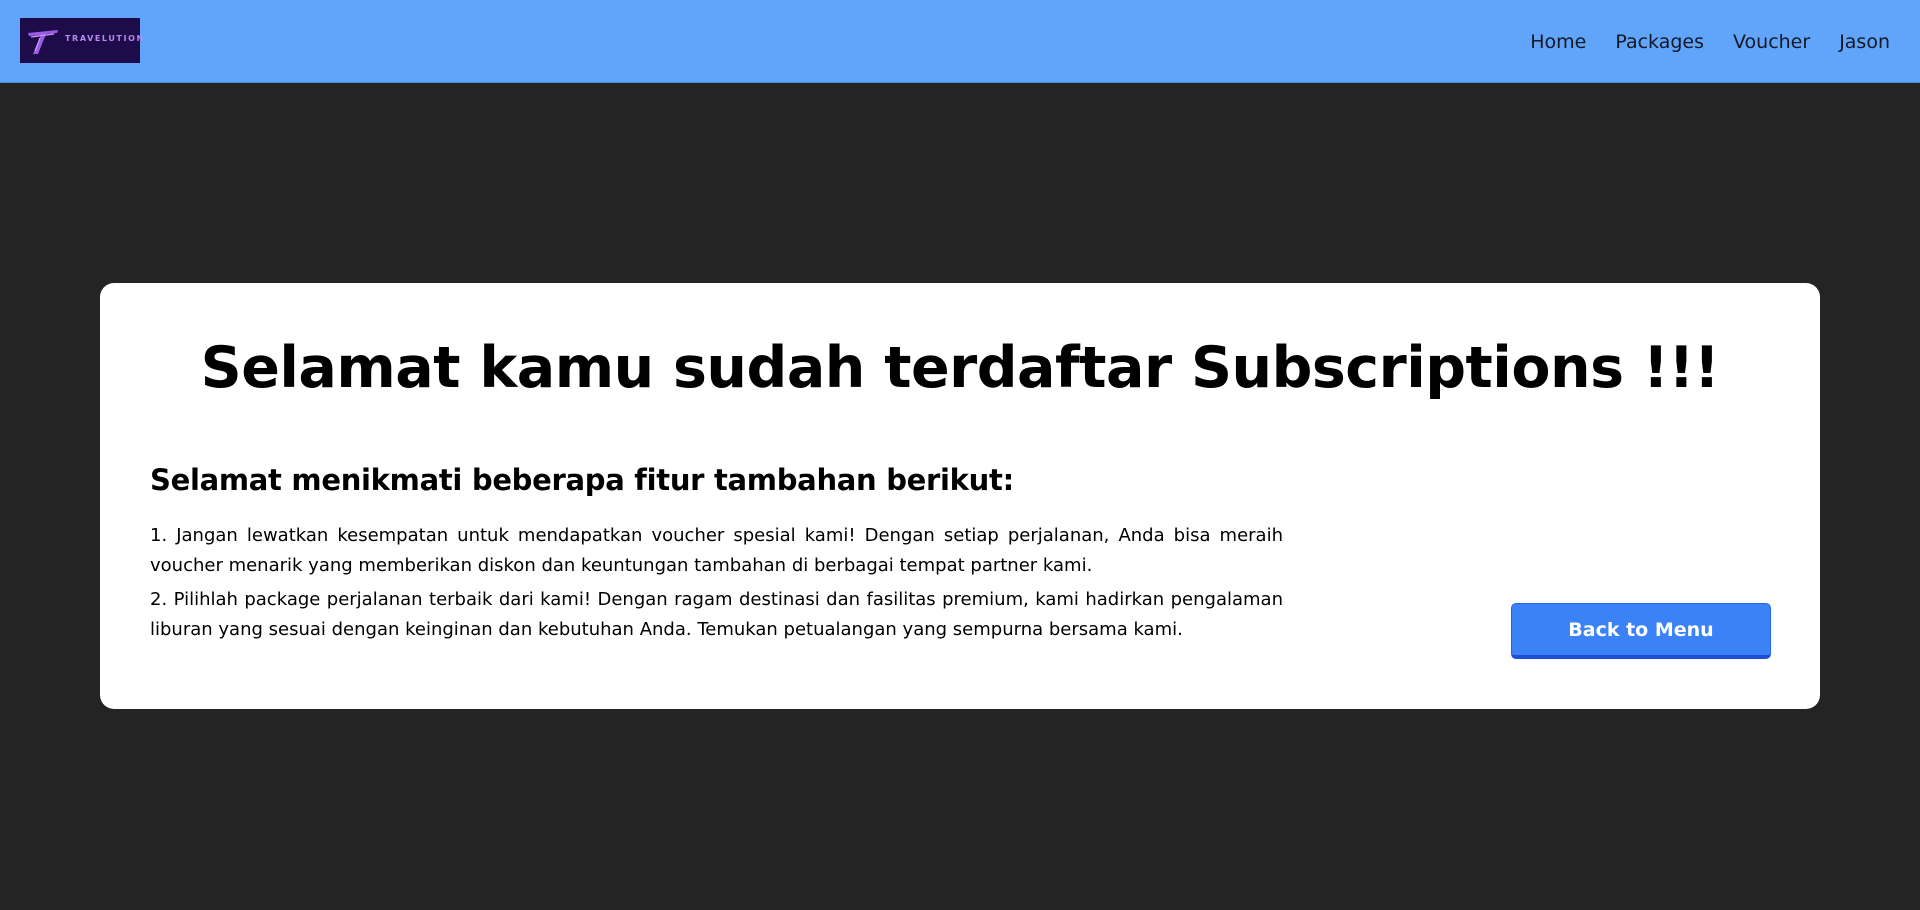  What do you see at coordinates (1771, 42) in the screenshot?
I see `nav-link-voucher: Voucher` at bounding box center [1771, 42].